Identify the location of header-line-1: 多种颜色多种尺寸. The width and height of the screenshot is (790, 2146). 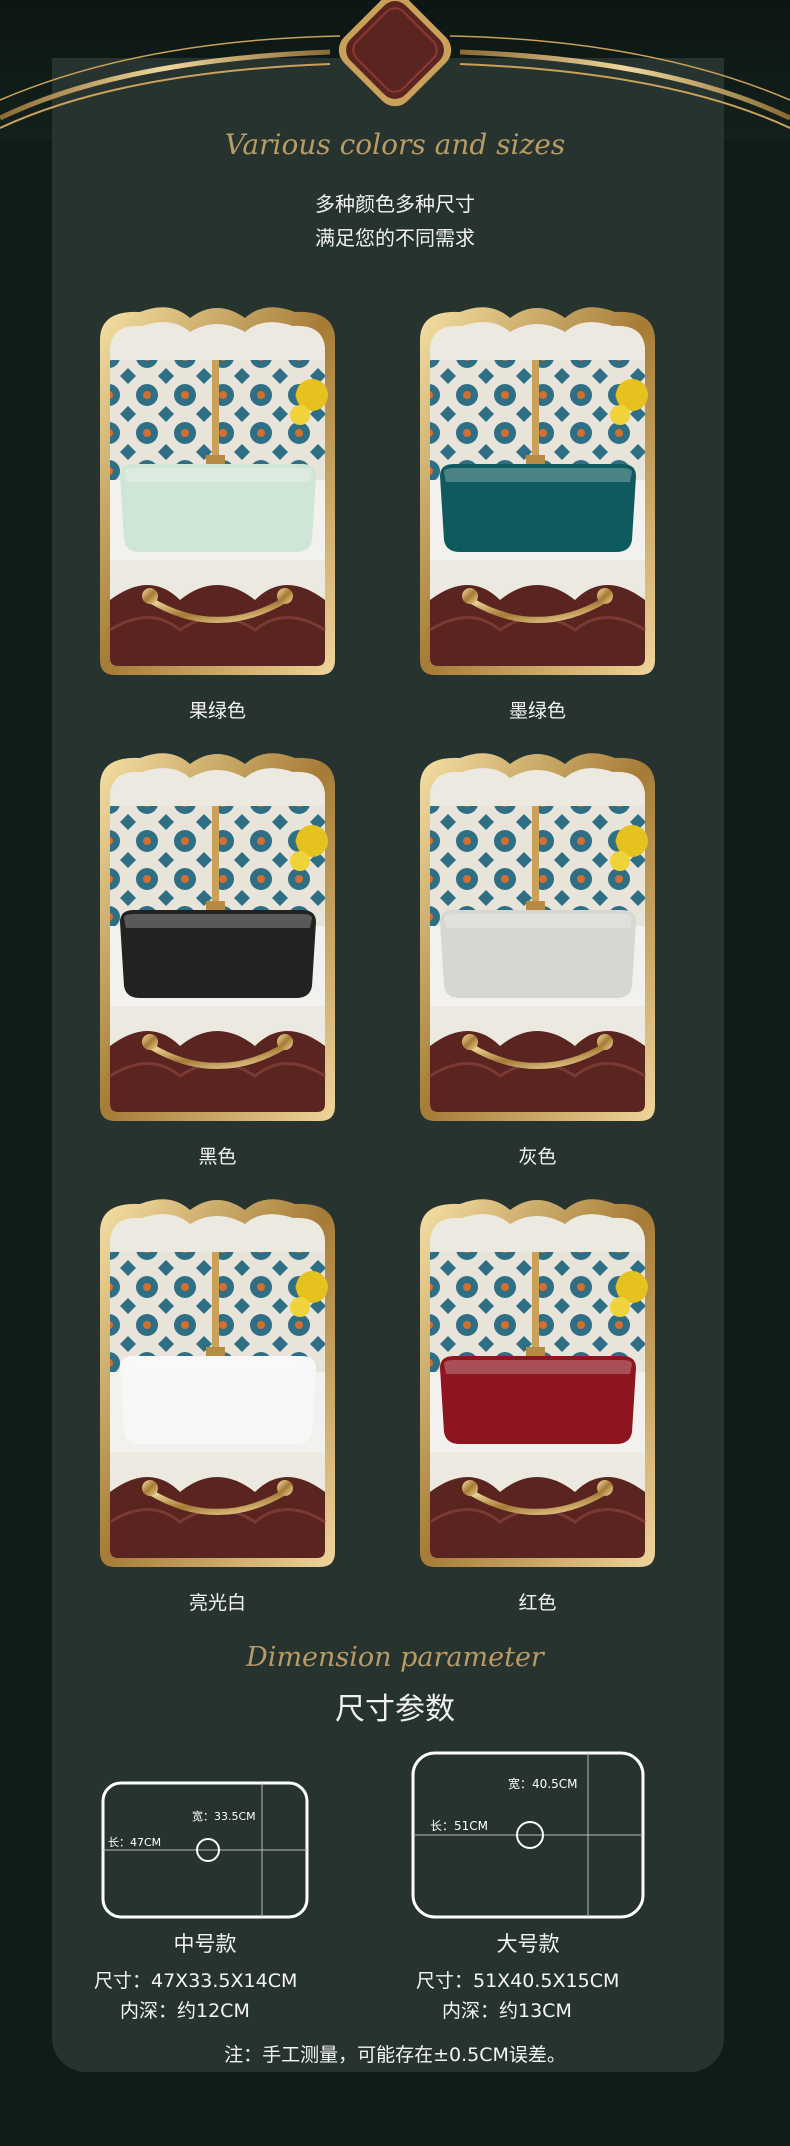
(395, 204).